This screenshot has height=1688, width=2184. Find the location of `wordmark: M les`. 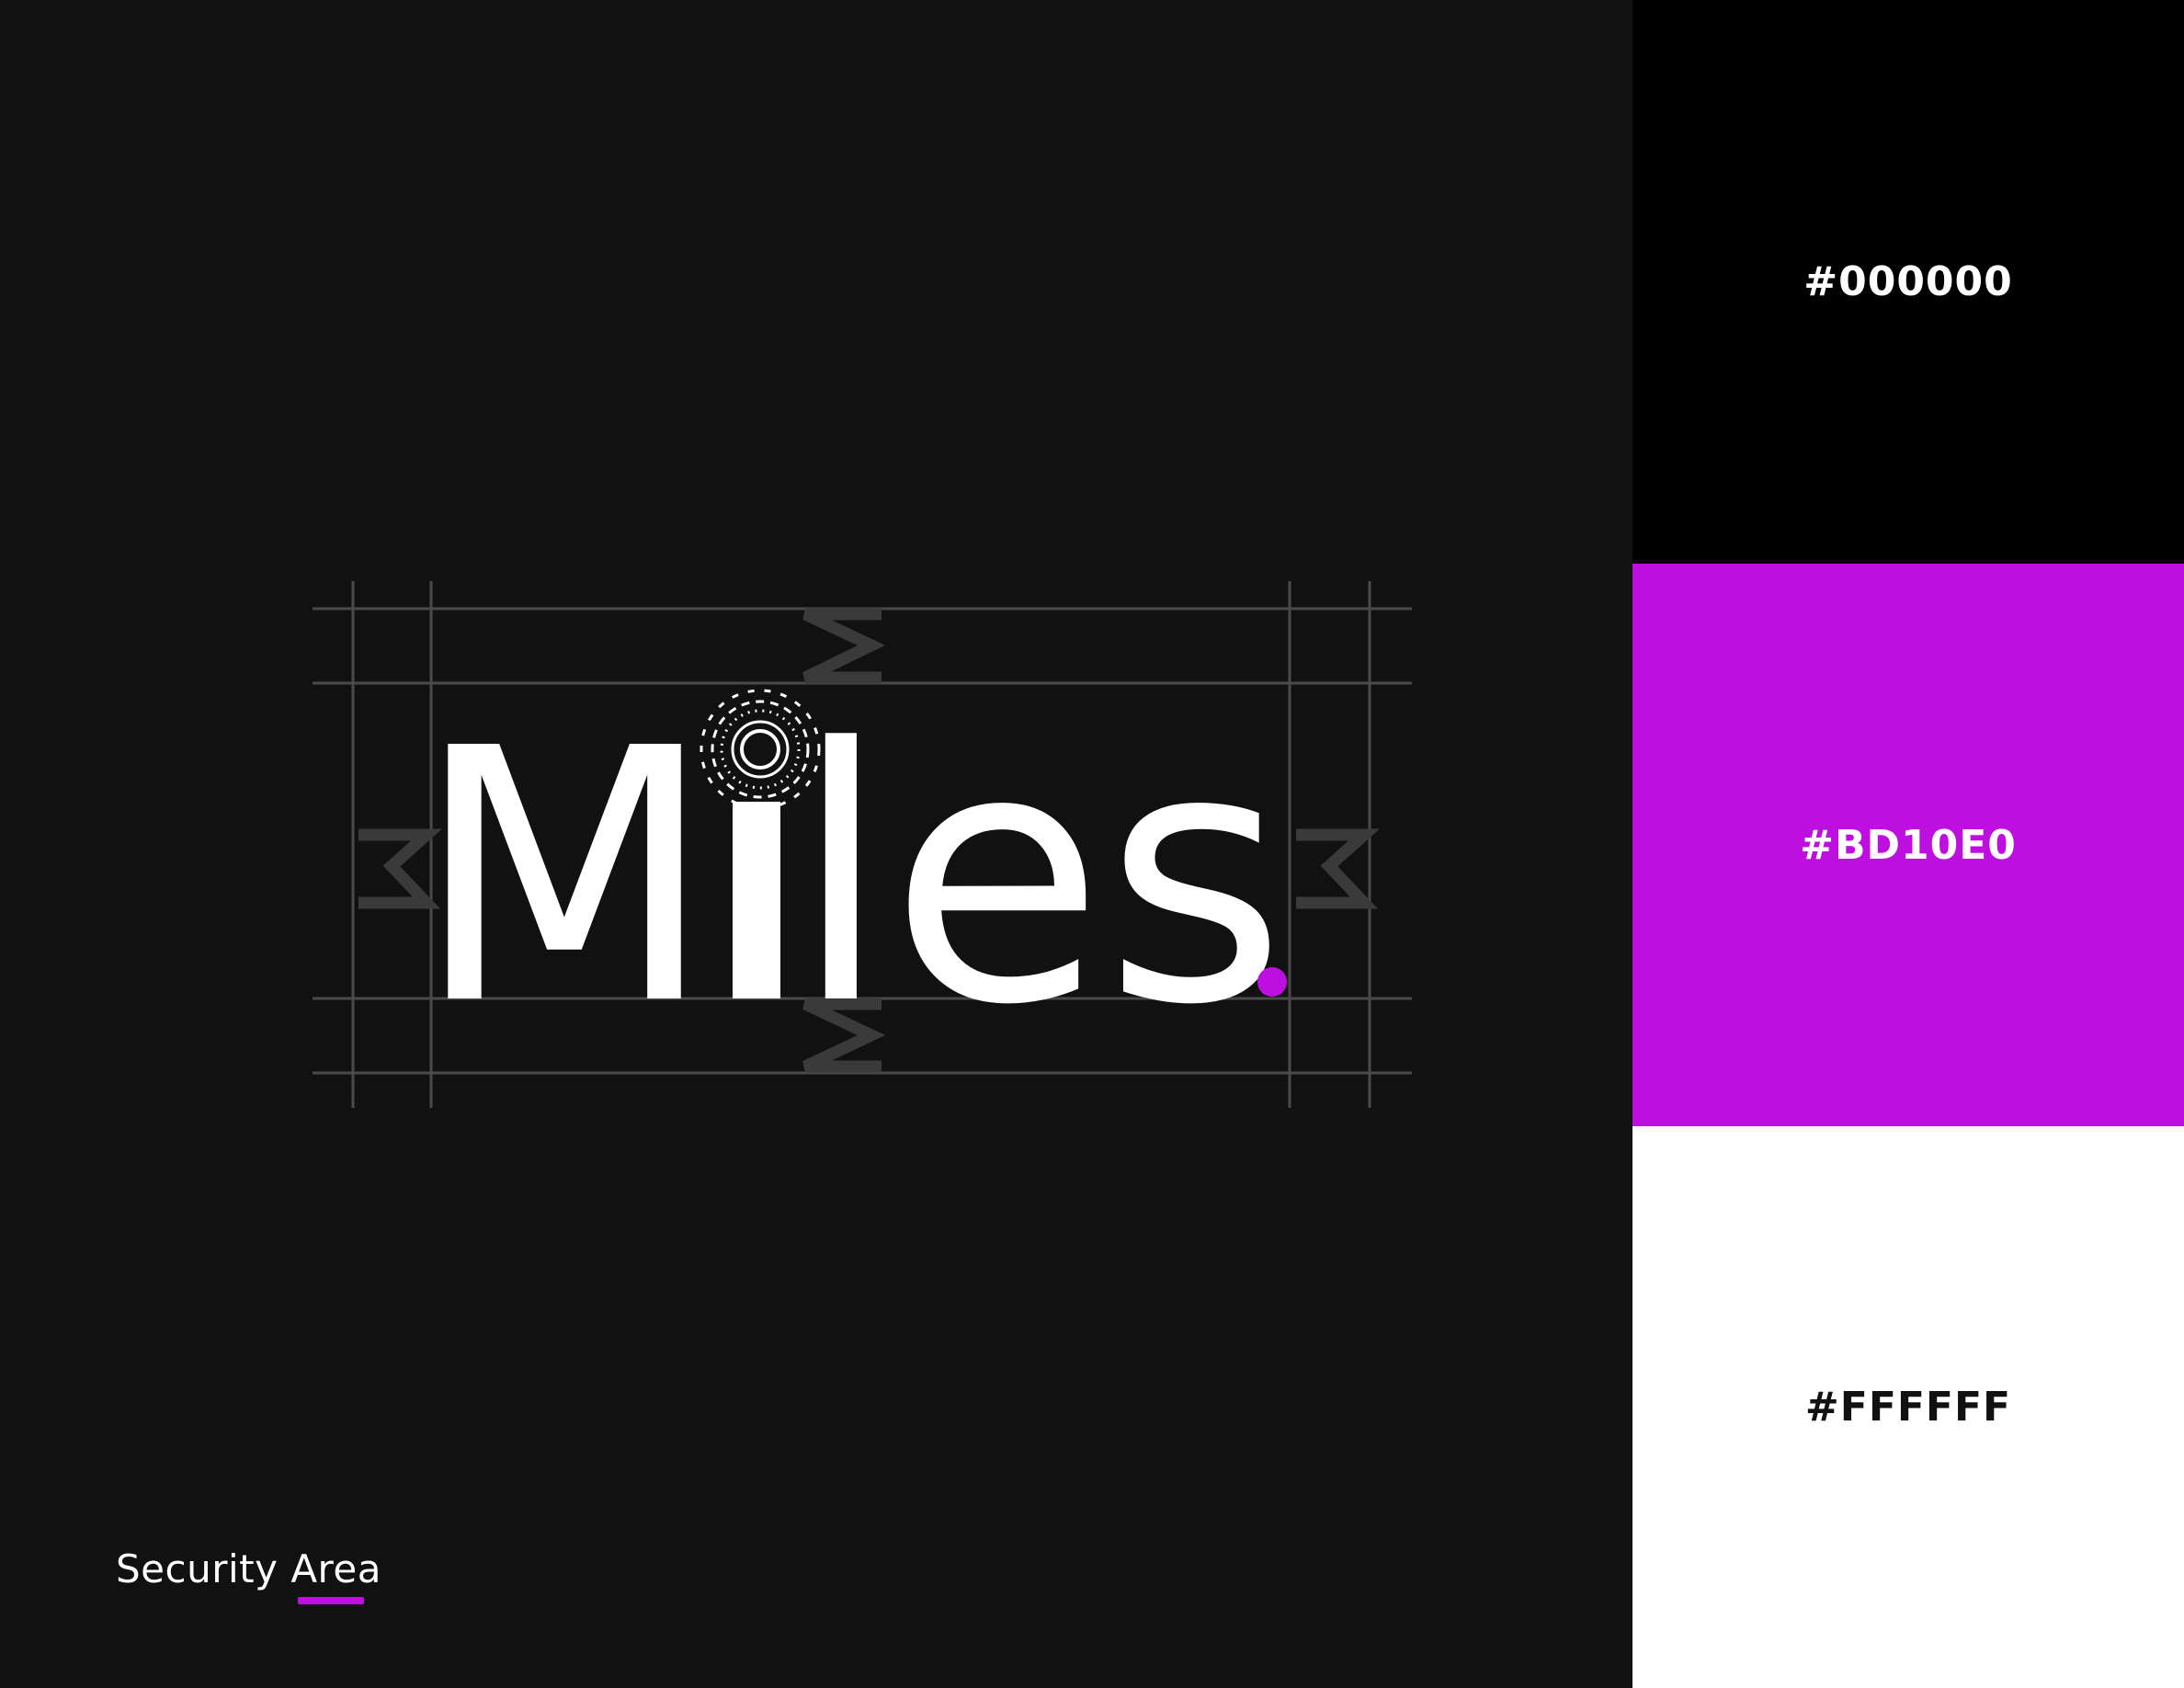

wordmark: M les is located at coordinates (850, 878).